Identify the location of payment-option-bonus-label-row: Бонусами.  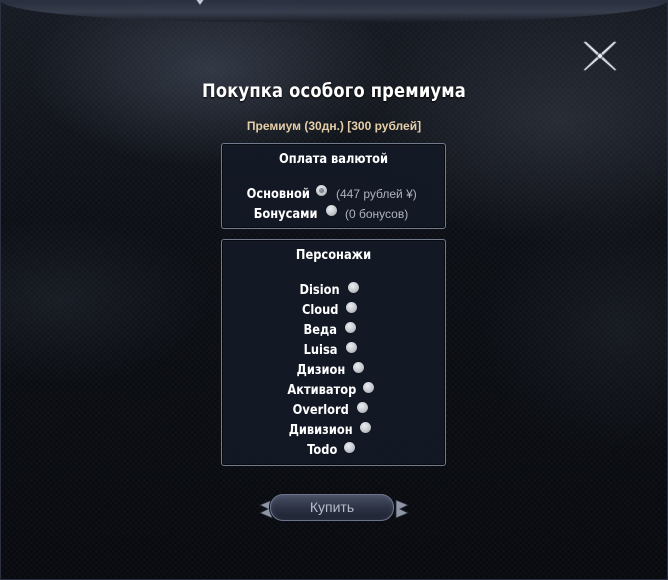
(270, 213).